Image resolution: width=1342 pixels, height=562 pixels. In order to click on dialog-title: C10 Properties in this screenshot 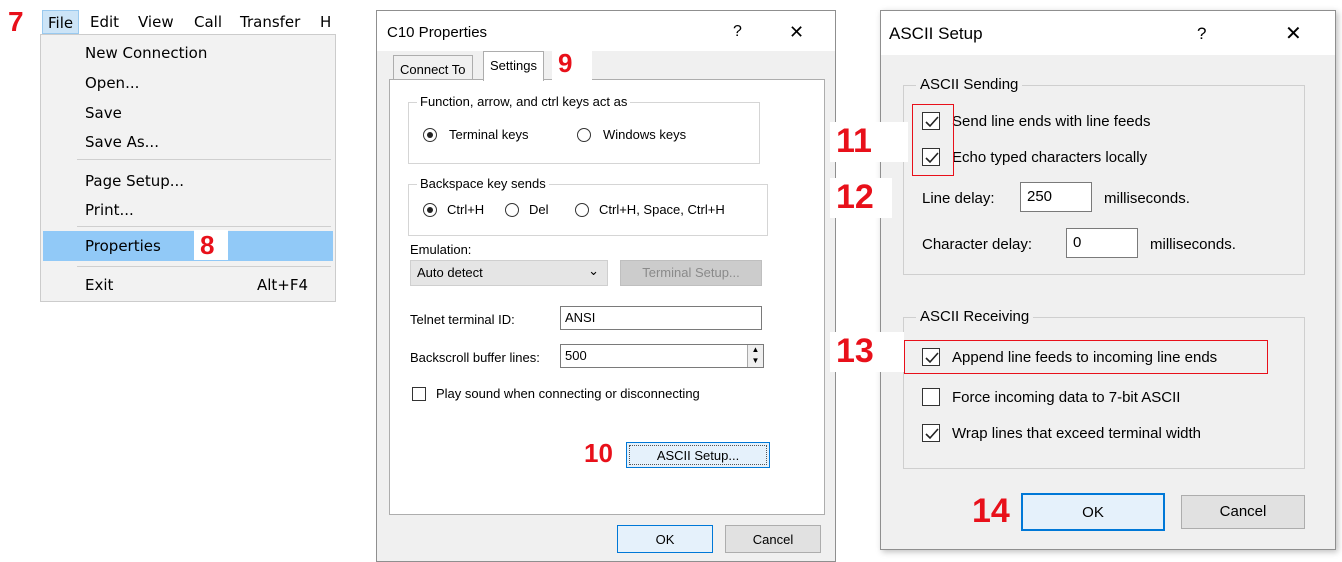, I will do `click(437, 32)`.